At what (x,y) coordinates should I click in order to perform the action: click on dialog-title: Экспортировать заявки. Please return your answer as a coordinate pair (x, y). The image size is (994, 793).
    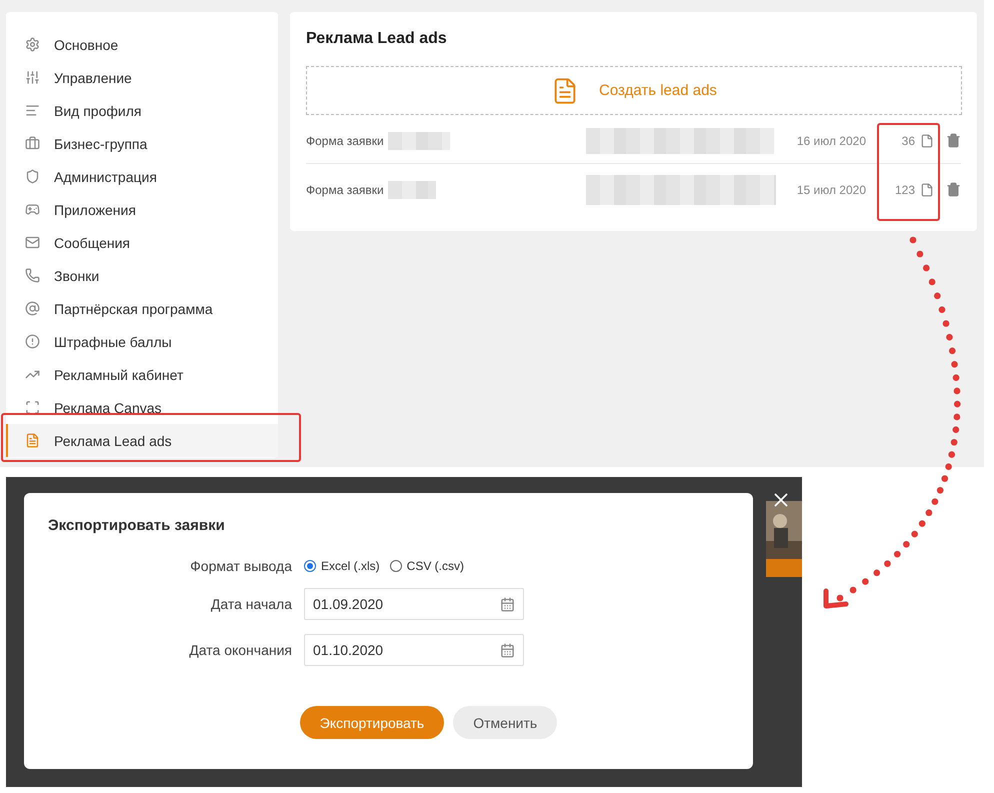
    Looking at the image, I should click on (137, 525).